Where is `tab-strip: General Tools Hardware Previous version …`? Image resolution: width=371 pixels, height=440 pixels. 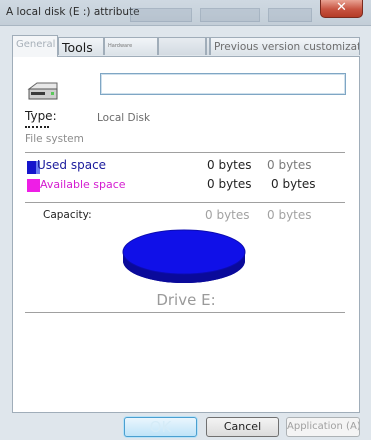 tab-strip: General Tools Hardware Previous version … is located at coordinates (186, 46).